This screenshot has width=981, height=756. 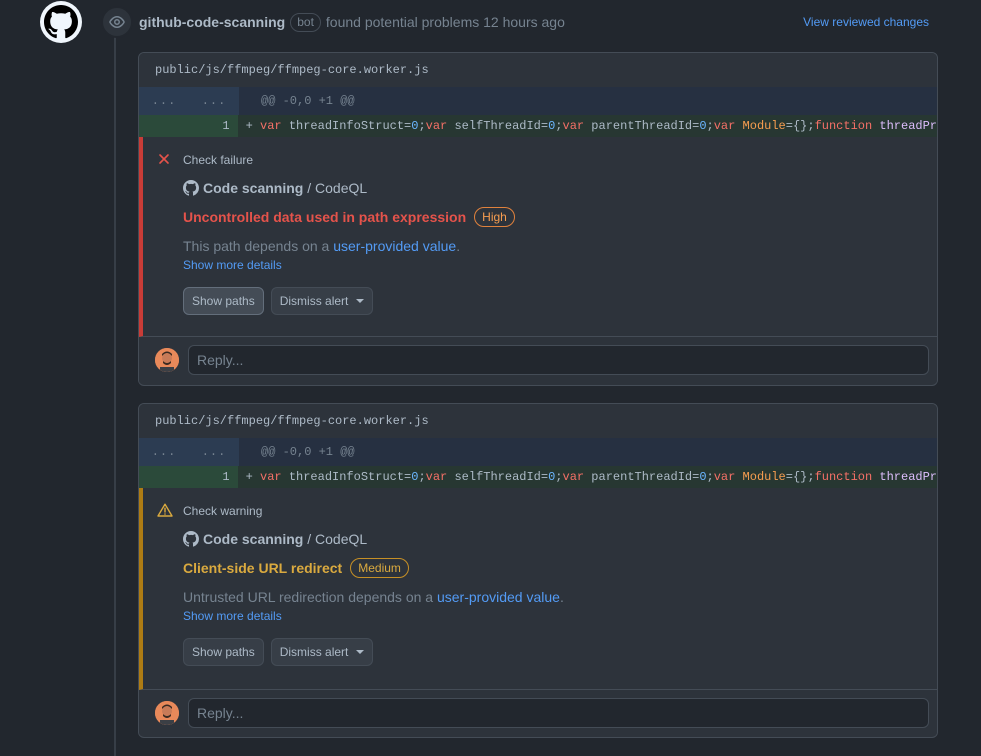 I want to click on timeline-line, so click(x=115, y=393).